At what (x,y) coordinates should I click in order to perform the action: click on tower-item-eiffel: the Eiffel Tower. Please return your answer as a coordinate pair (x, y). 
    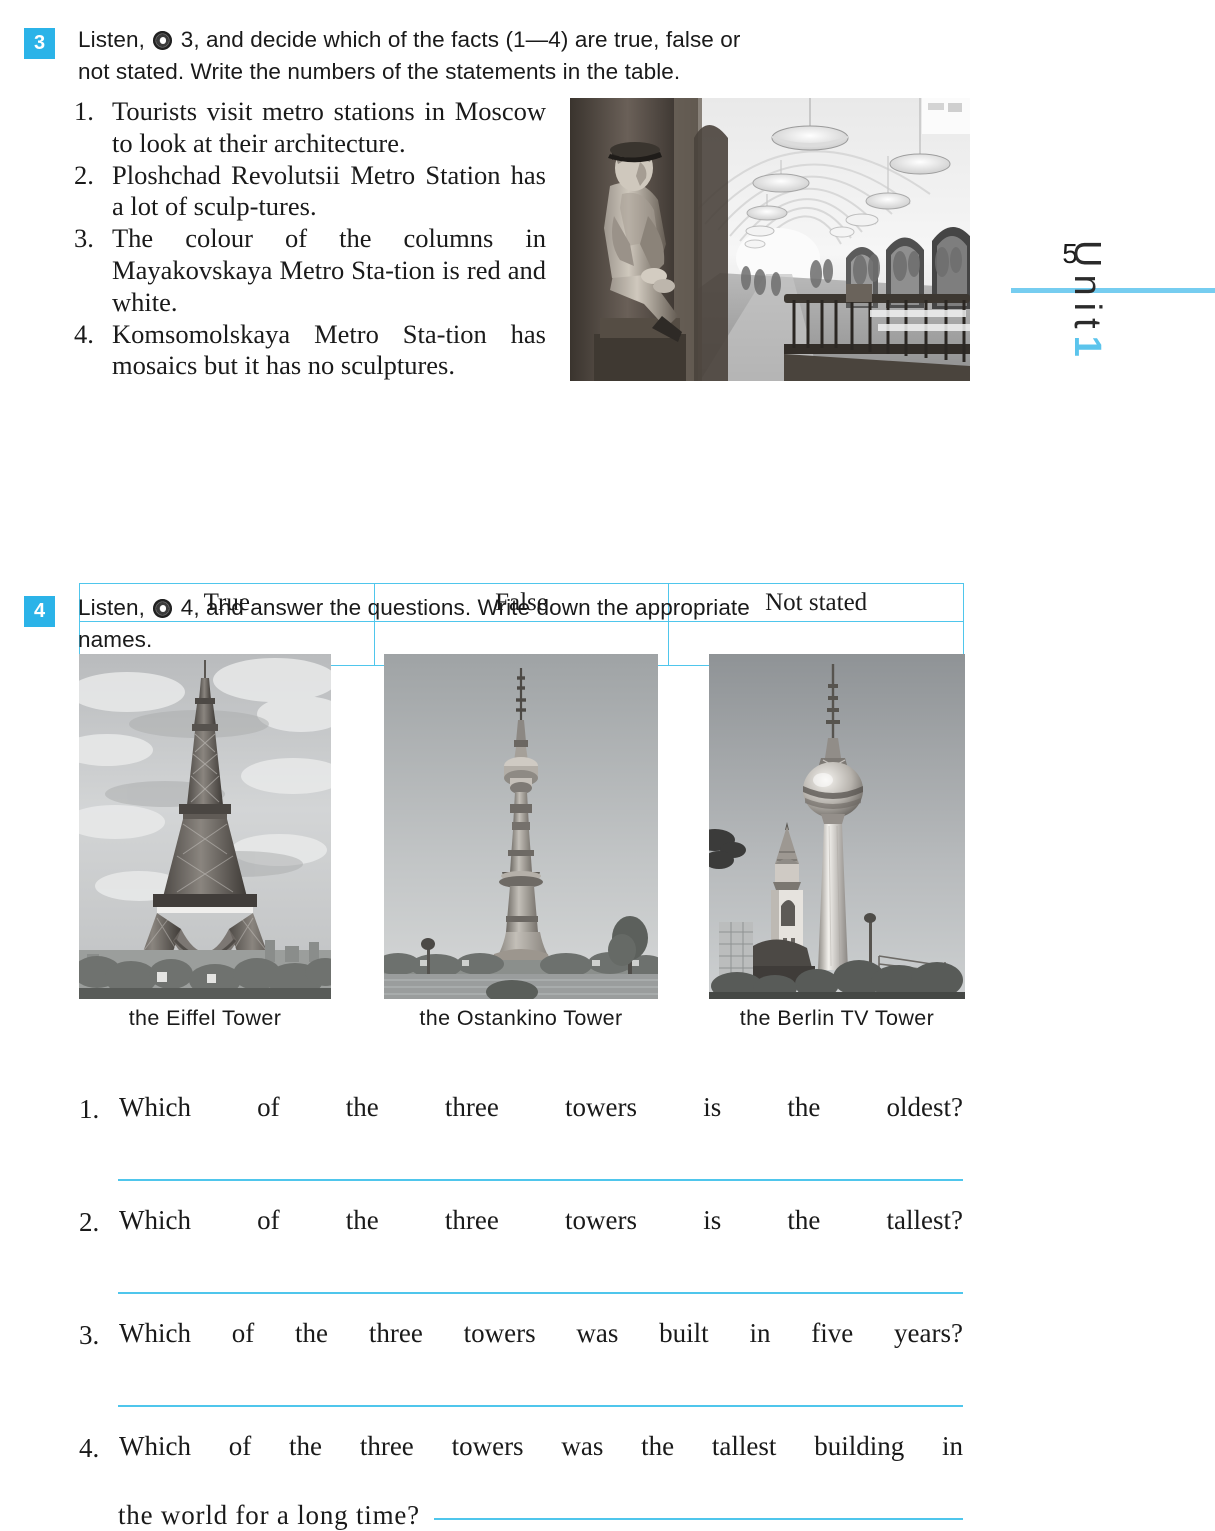
    Looking at the image, I should click on (205, 842).